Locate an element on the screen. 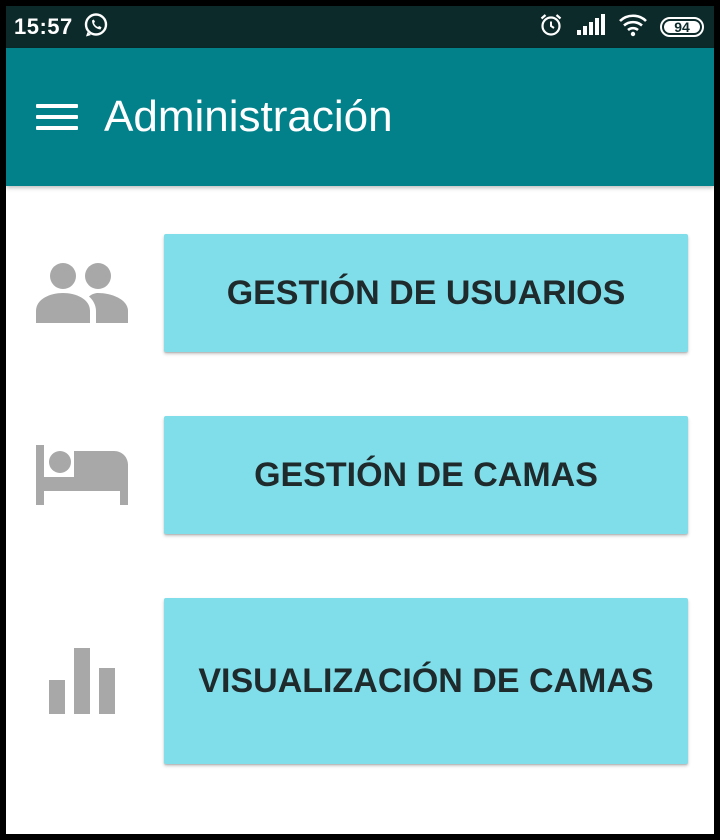 This screenshot has width=720, height=840. bed-icon is located at coordinates (82, 475).